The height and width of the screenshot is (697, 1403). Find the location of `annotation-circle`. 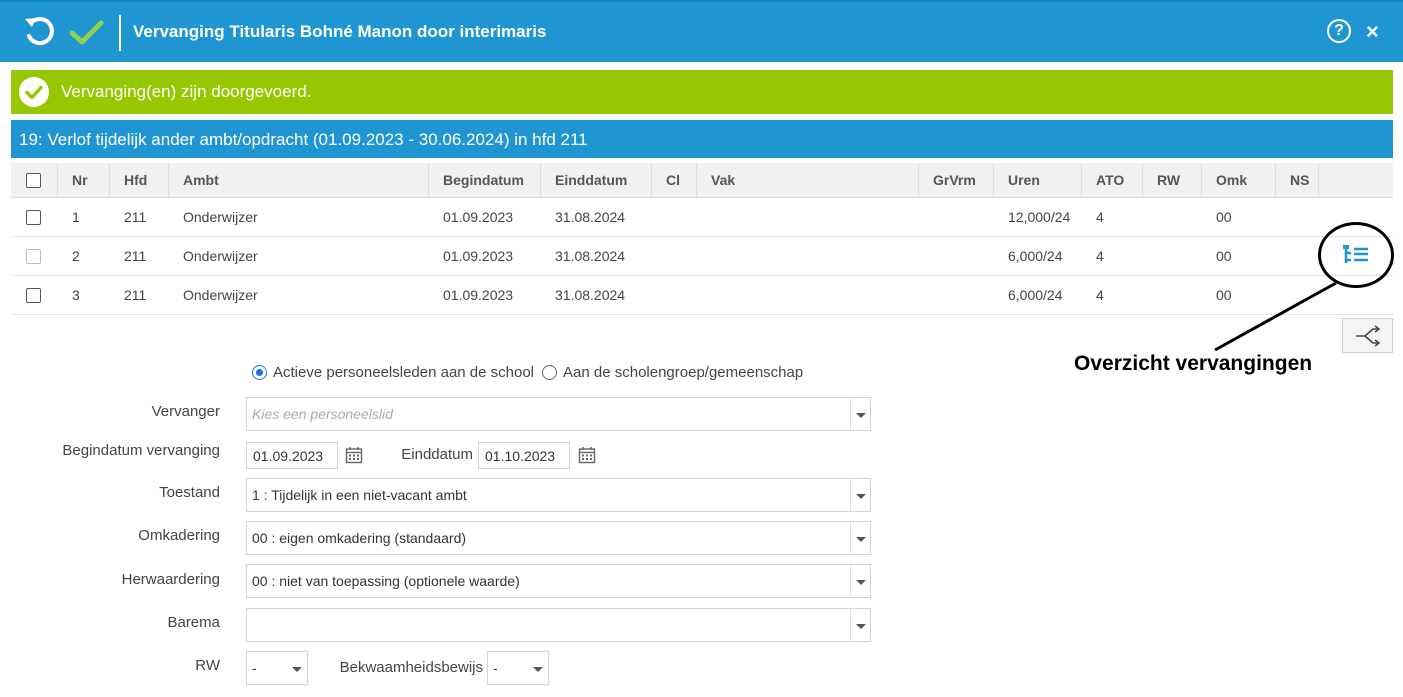

annotation-circle is located at coordinates (1356, 255).